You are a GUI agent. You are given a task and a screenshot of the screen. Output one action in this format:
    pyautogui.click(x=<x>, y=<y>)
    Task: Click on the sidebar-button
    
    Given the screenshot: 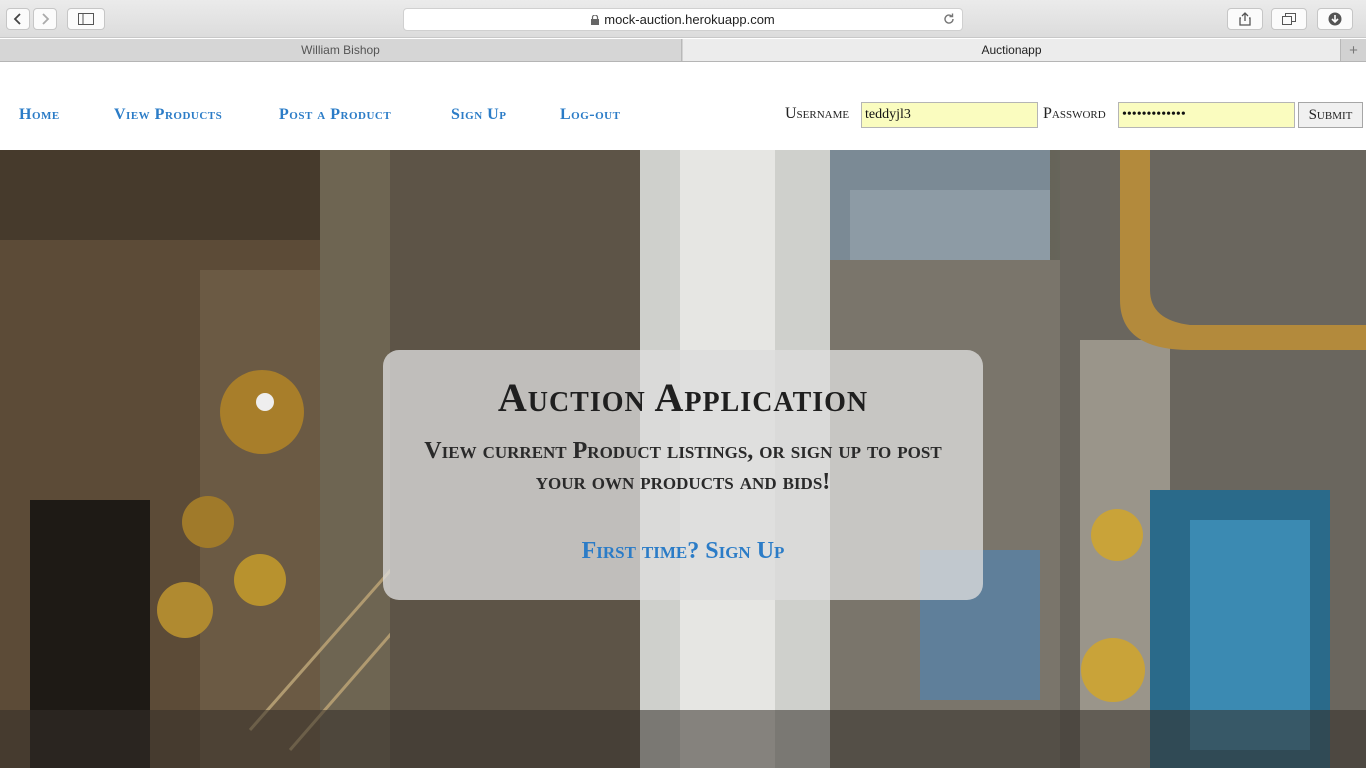 What is the action you would take?
    pyautogui.click(x=86, y=19)
    